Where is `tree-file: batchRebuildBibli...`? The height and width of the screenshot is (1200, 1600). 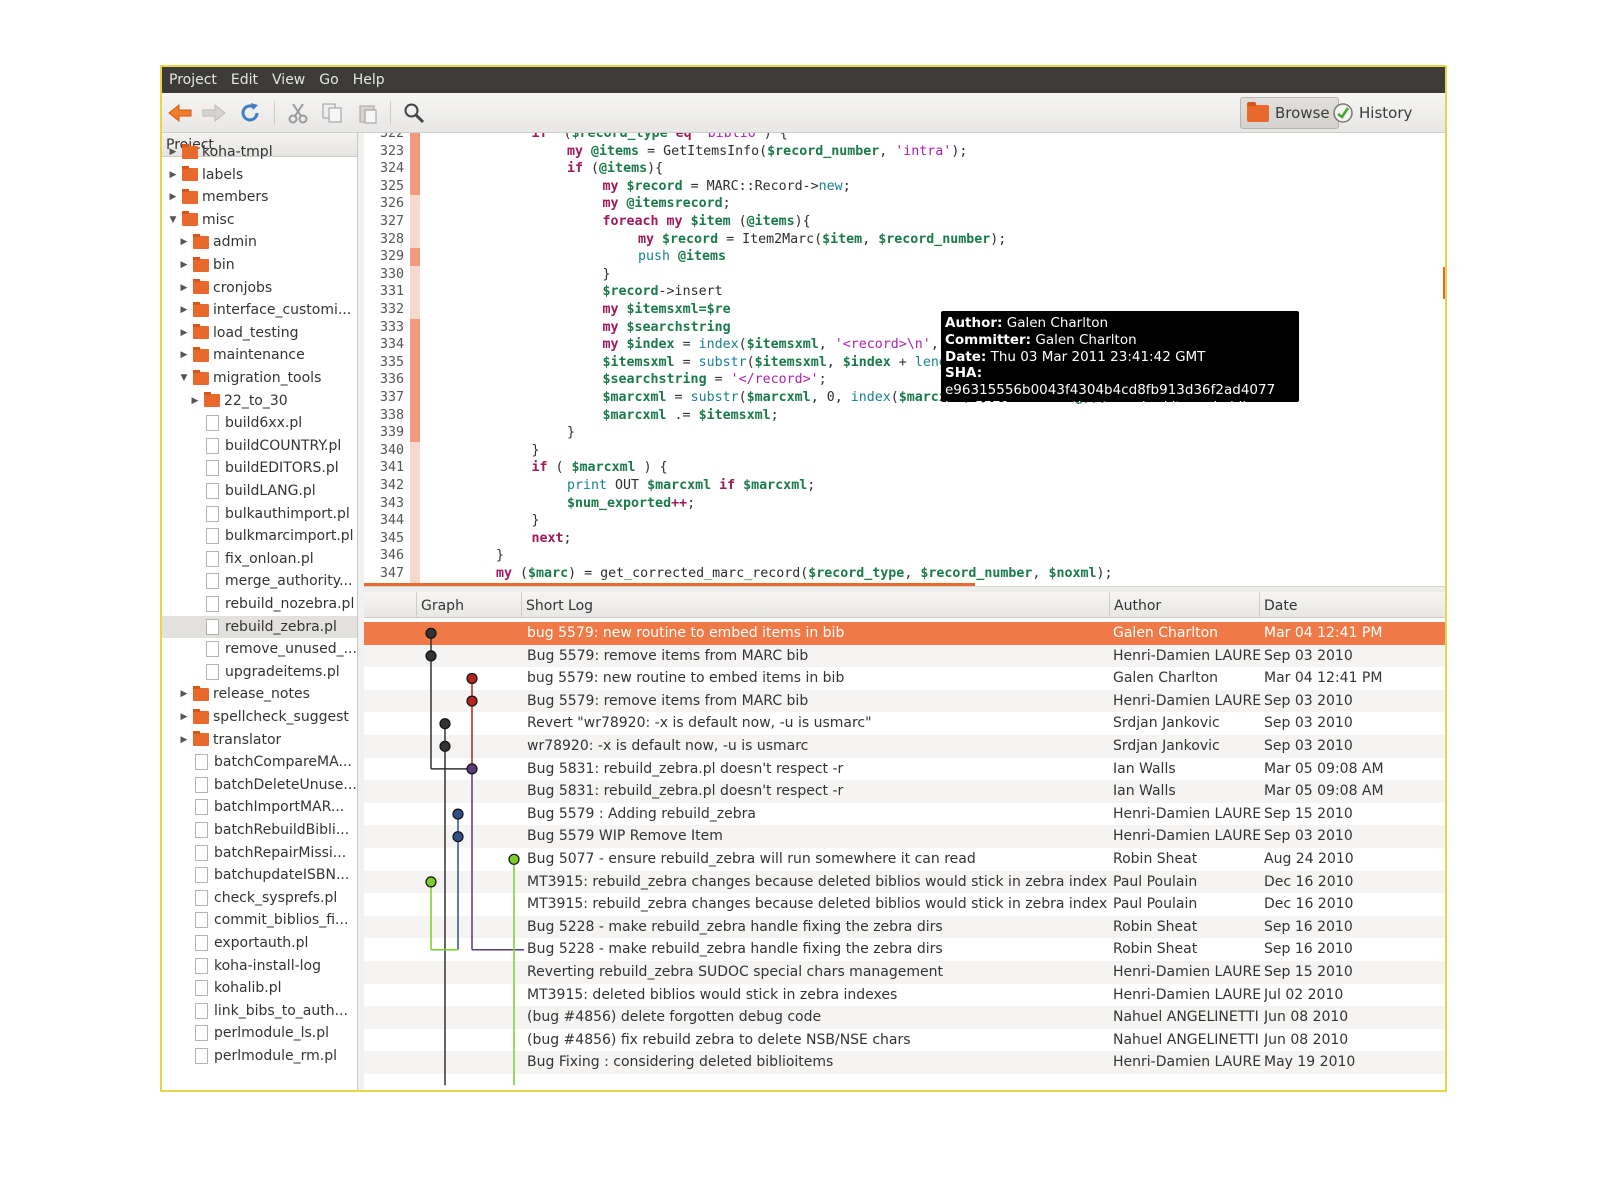 tree-file: batchRebuildBibli... is located at coordinates (259, 830).